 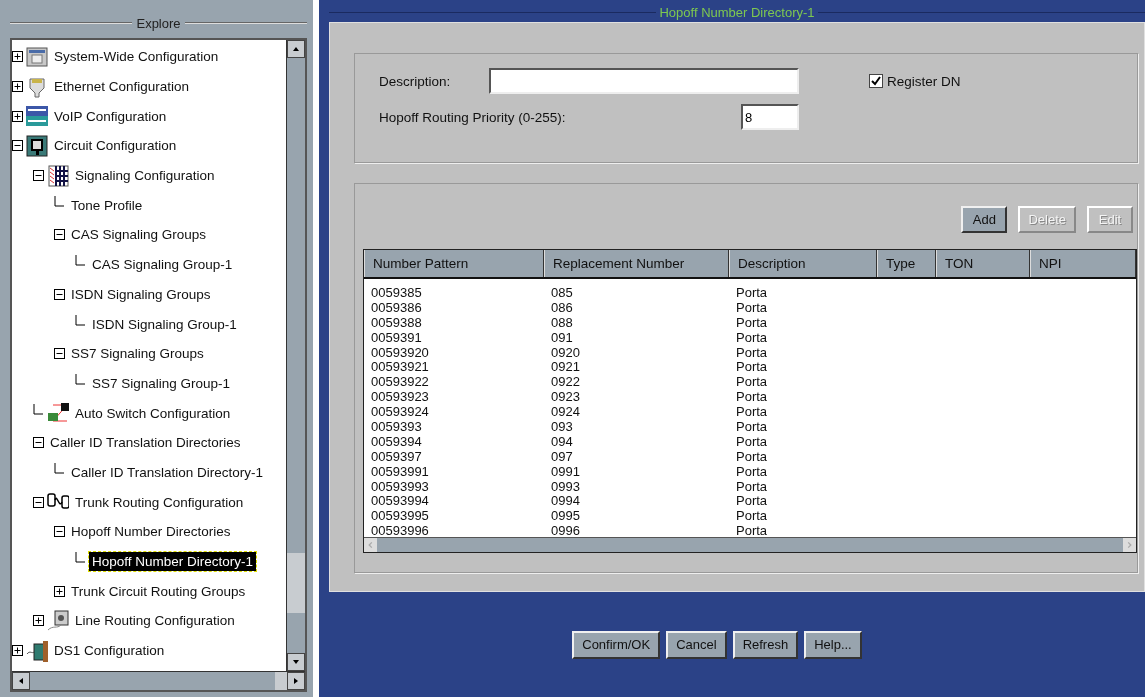 What do you see at coordinates (565, 397) in the screenshot?
I see `table-cell-text: 0923` at bounding box center [565, 397].